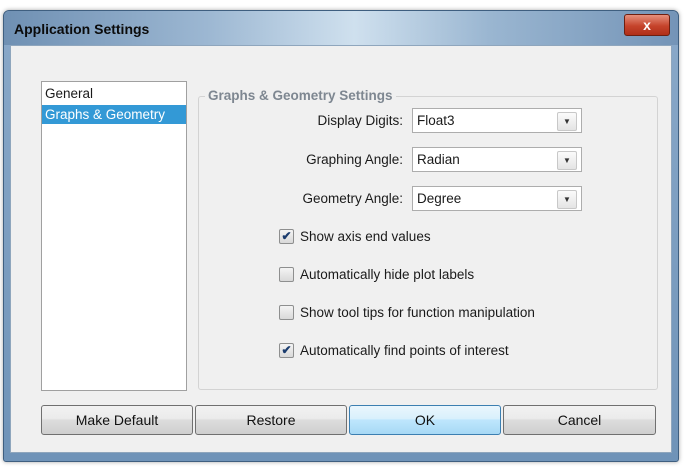  What do you see at coordinates (417, 312) in the screenshot?
I see `tool-tips-label: Show tool tips for function manipulation` at bounding box center [417, 312].